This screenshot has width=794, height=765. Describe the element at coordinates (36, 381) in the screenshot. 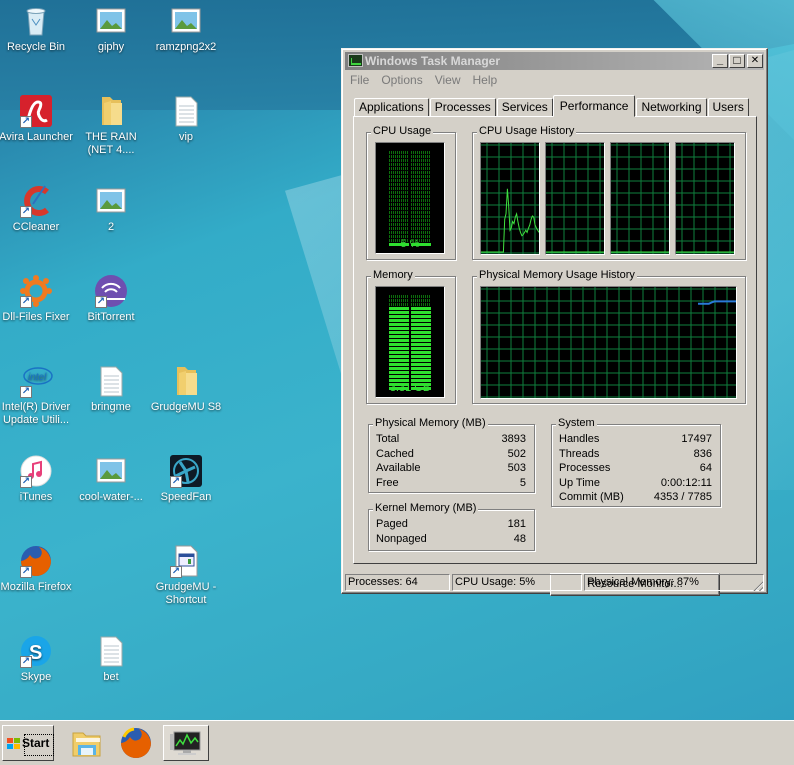

I see `intel-icon: intel ↗` at that location.